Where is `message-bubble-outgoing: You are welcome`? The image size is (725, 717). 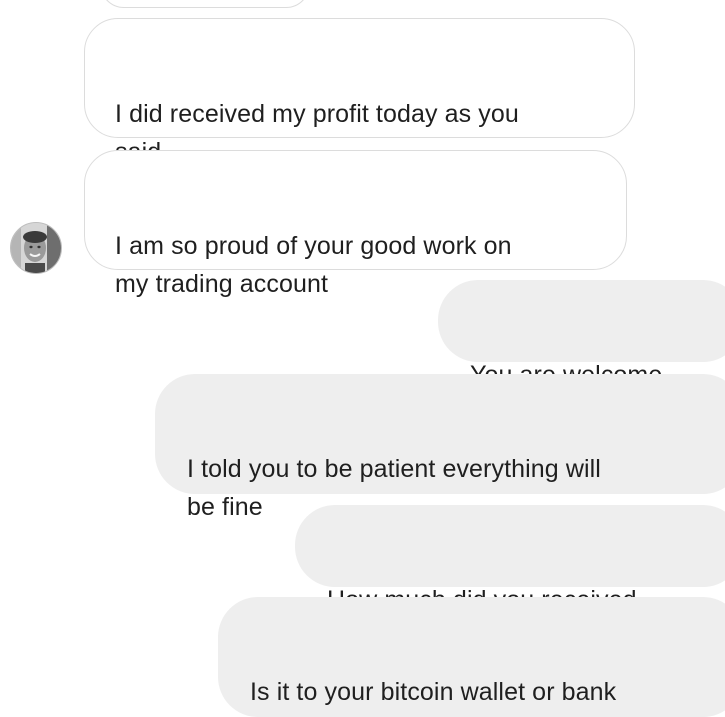 message-bubble-outgoing: You are welcome is located at coordinates (581, 334).